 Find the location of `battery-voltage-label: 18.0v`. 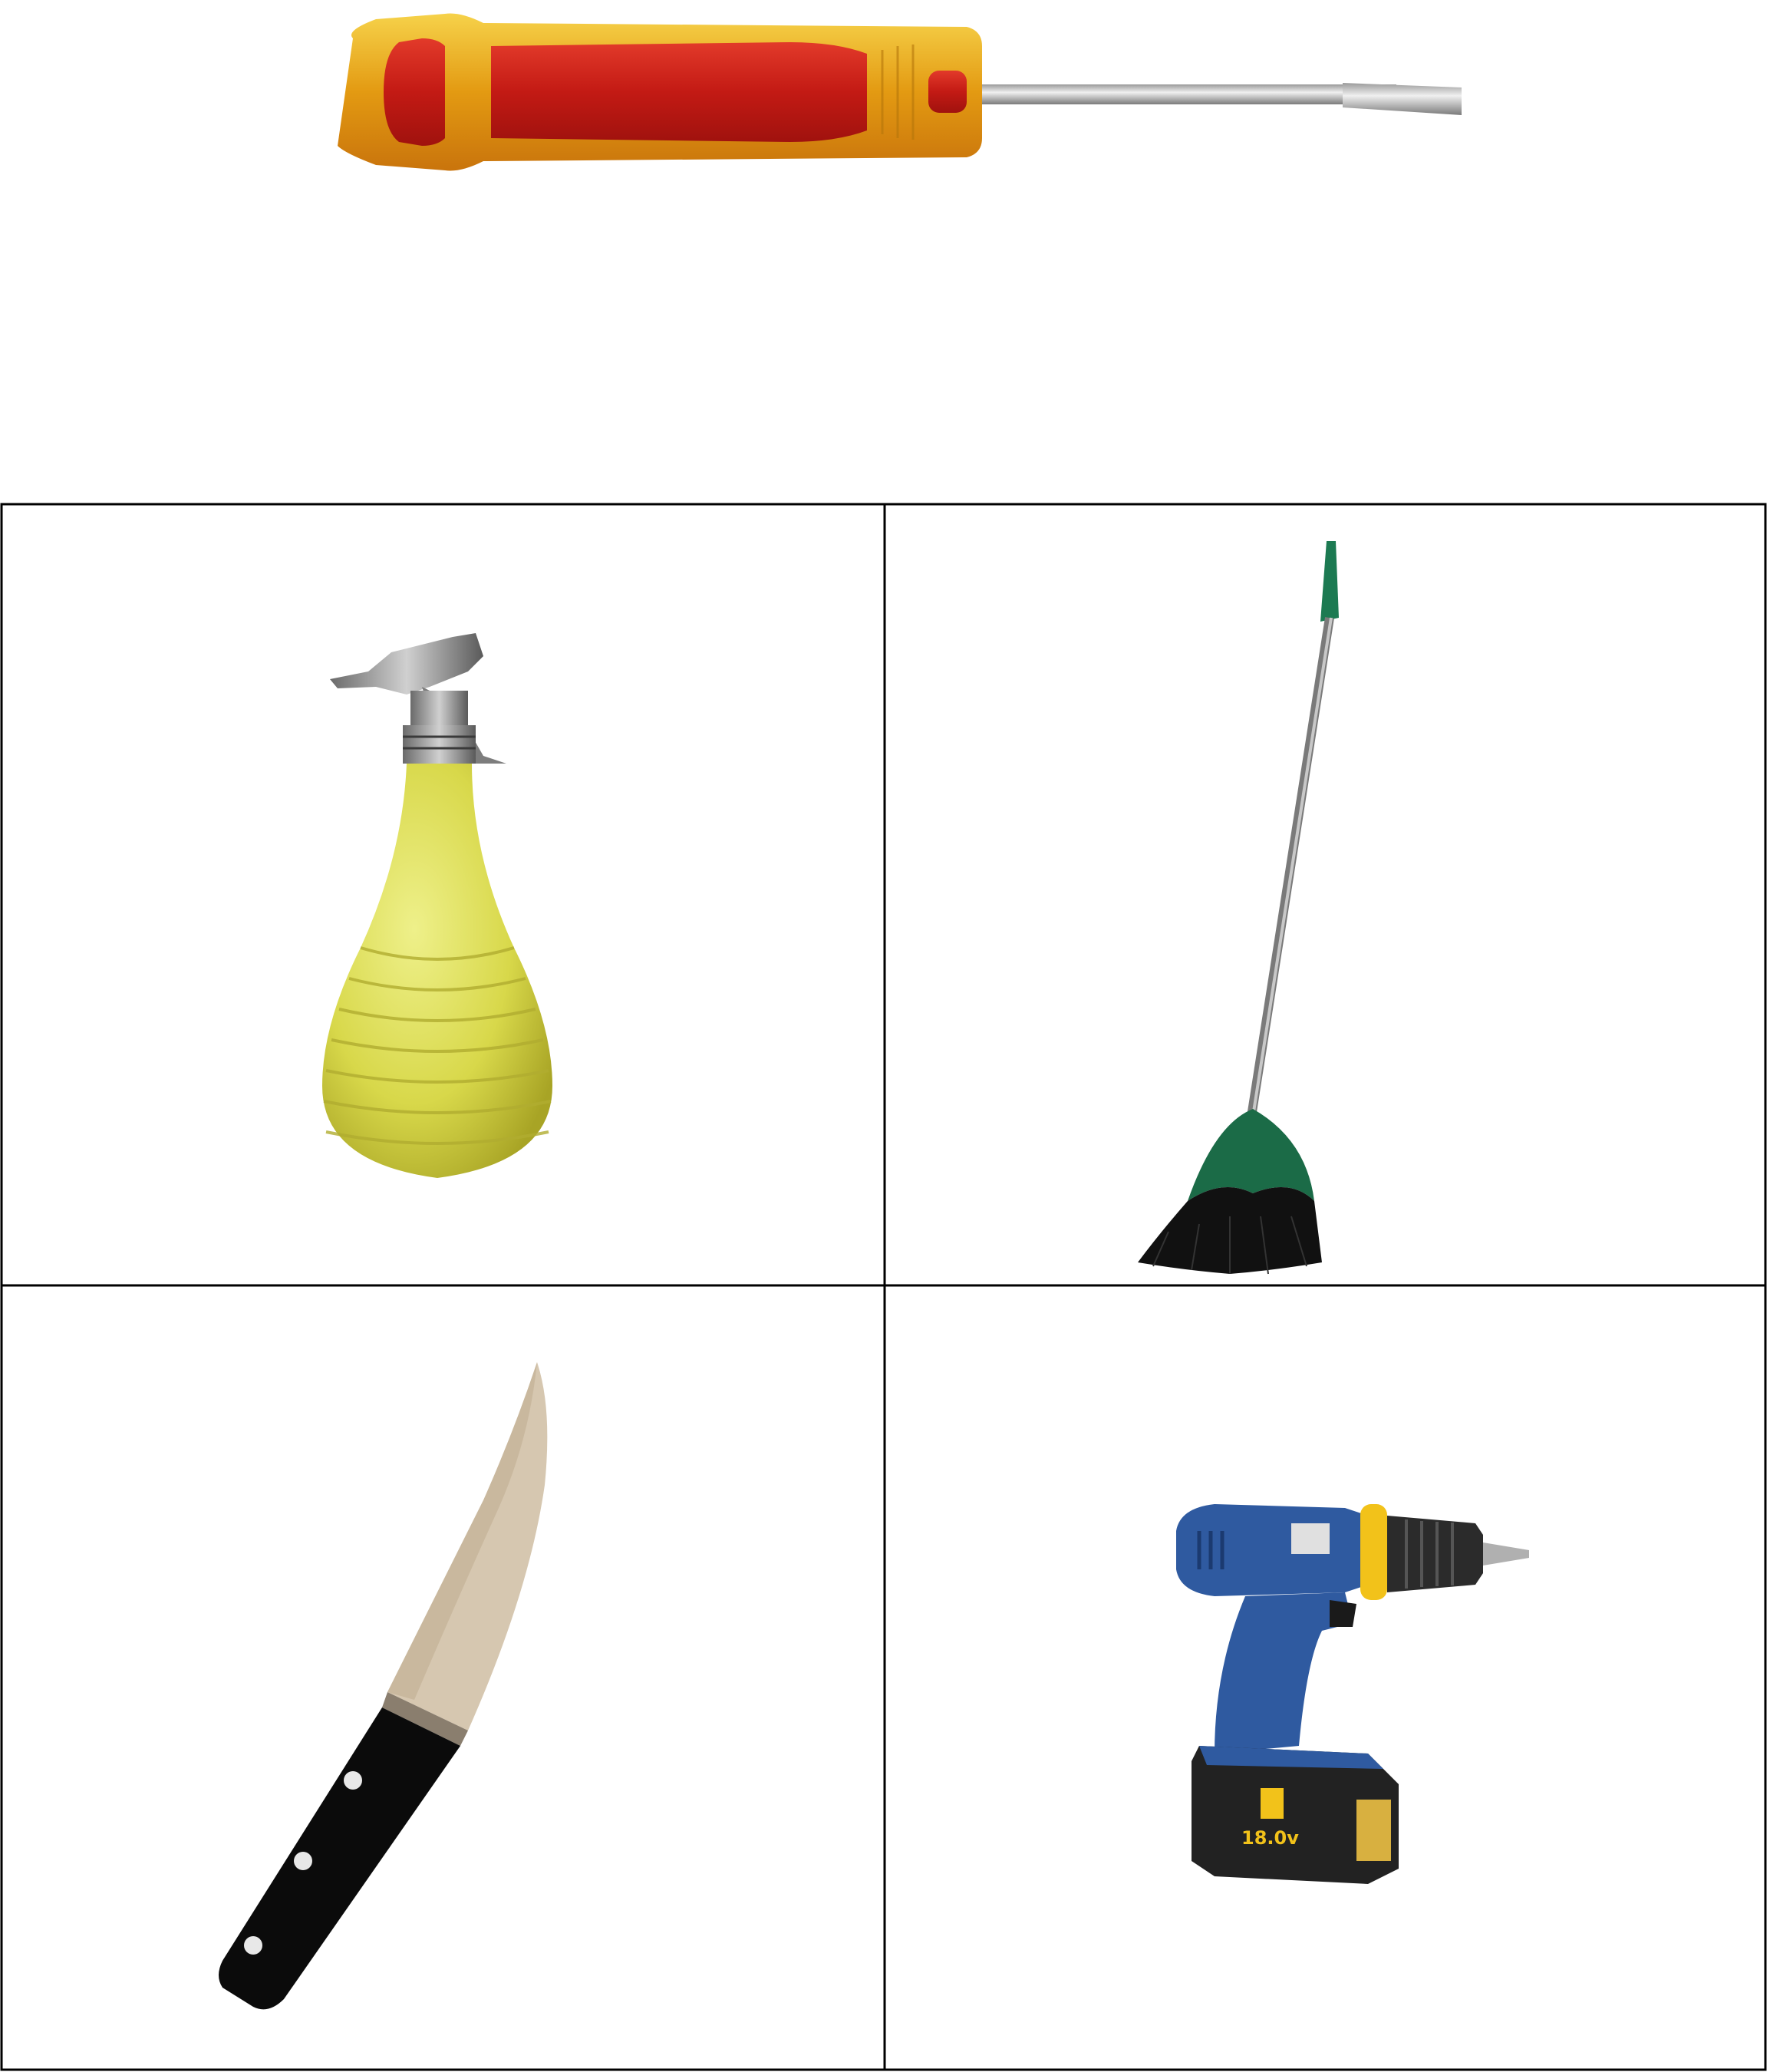

battery-voltage-label: 18.0v is located at coordinates (1270, 1838).